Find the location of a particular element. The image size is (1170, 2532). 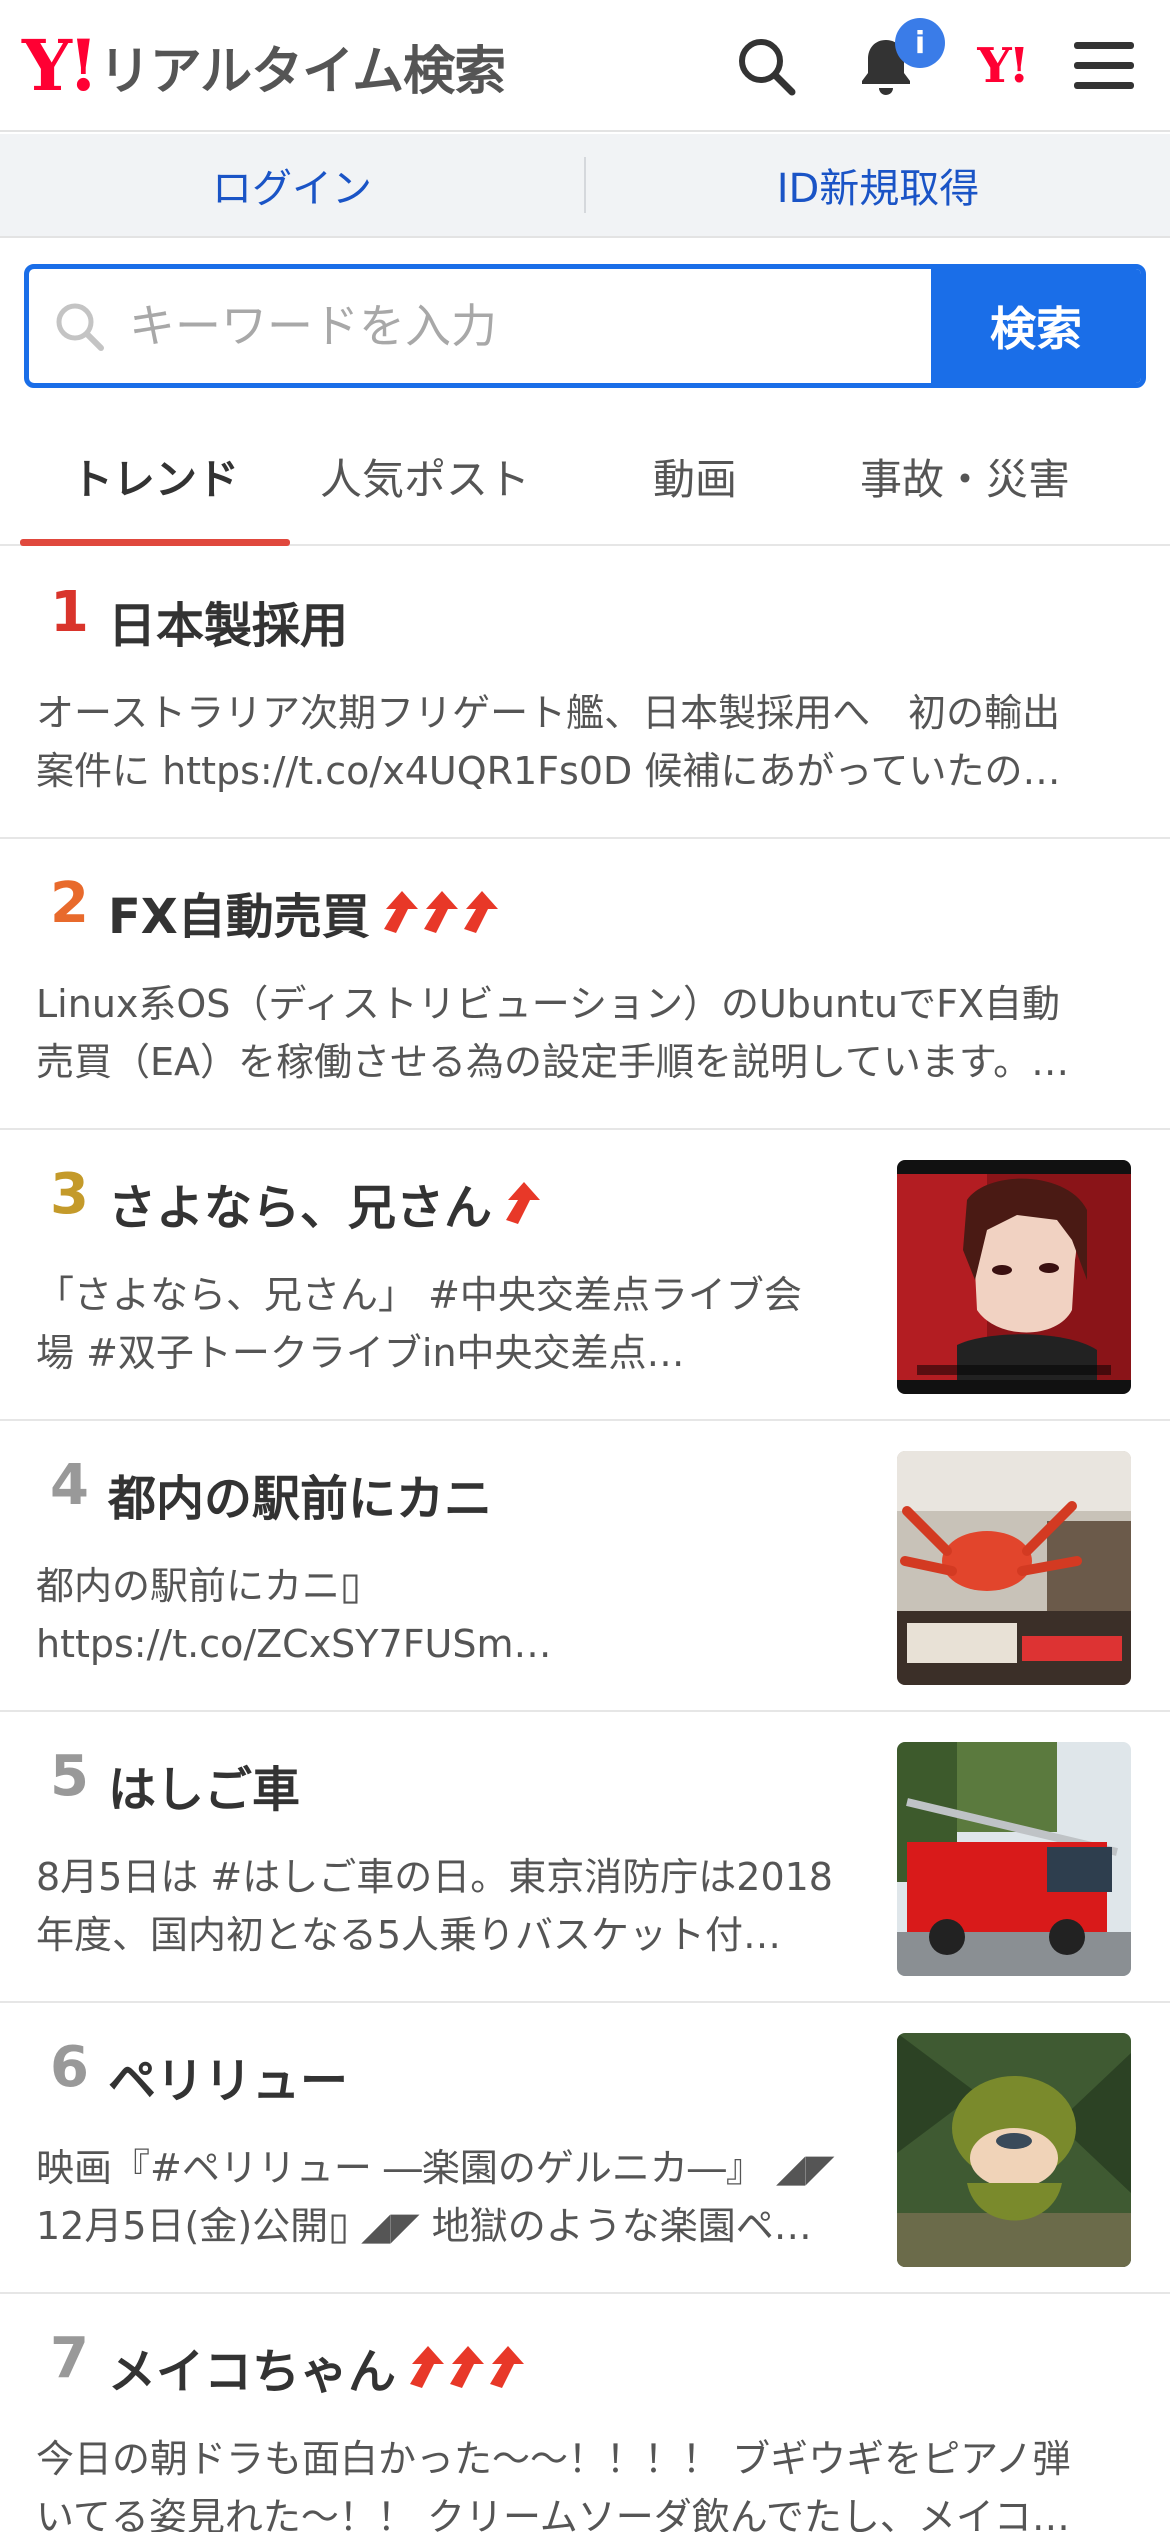

search-field-icon is located at coordinates (79, 326).